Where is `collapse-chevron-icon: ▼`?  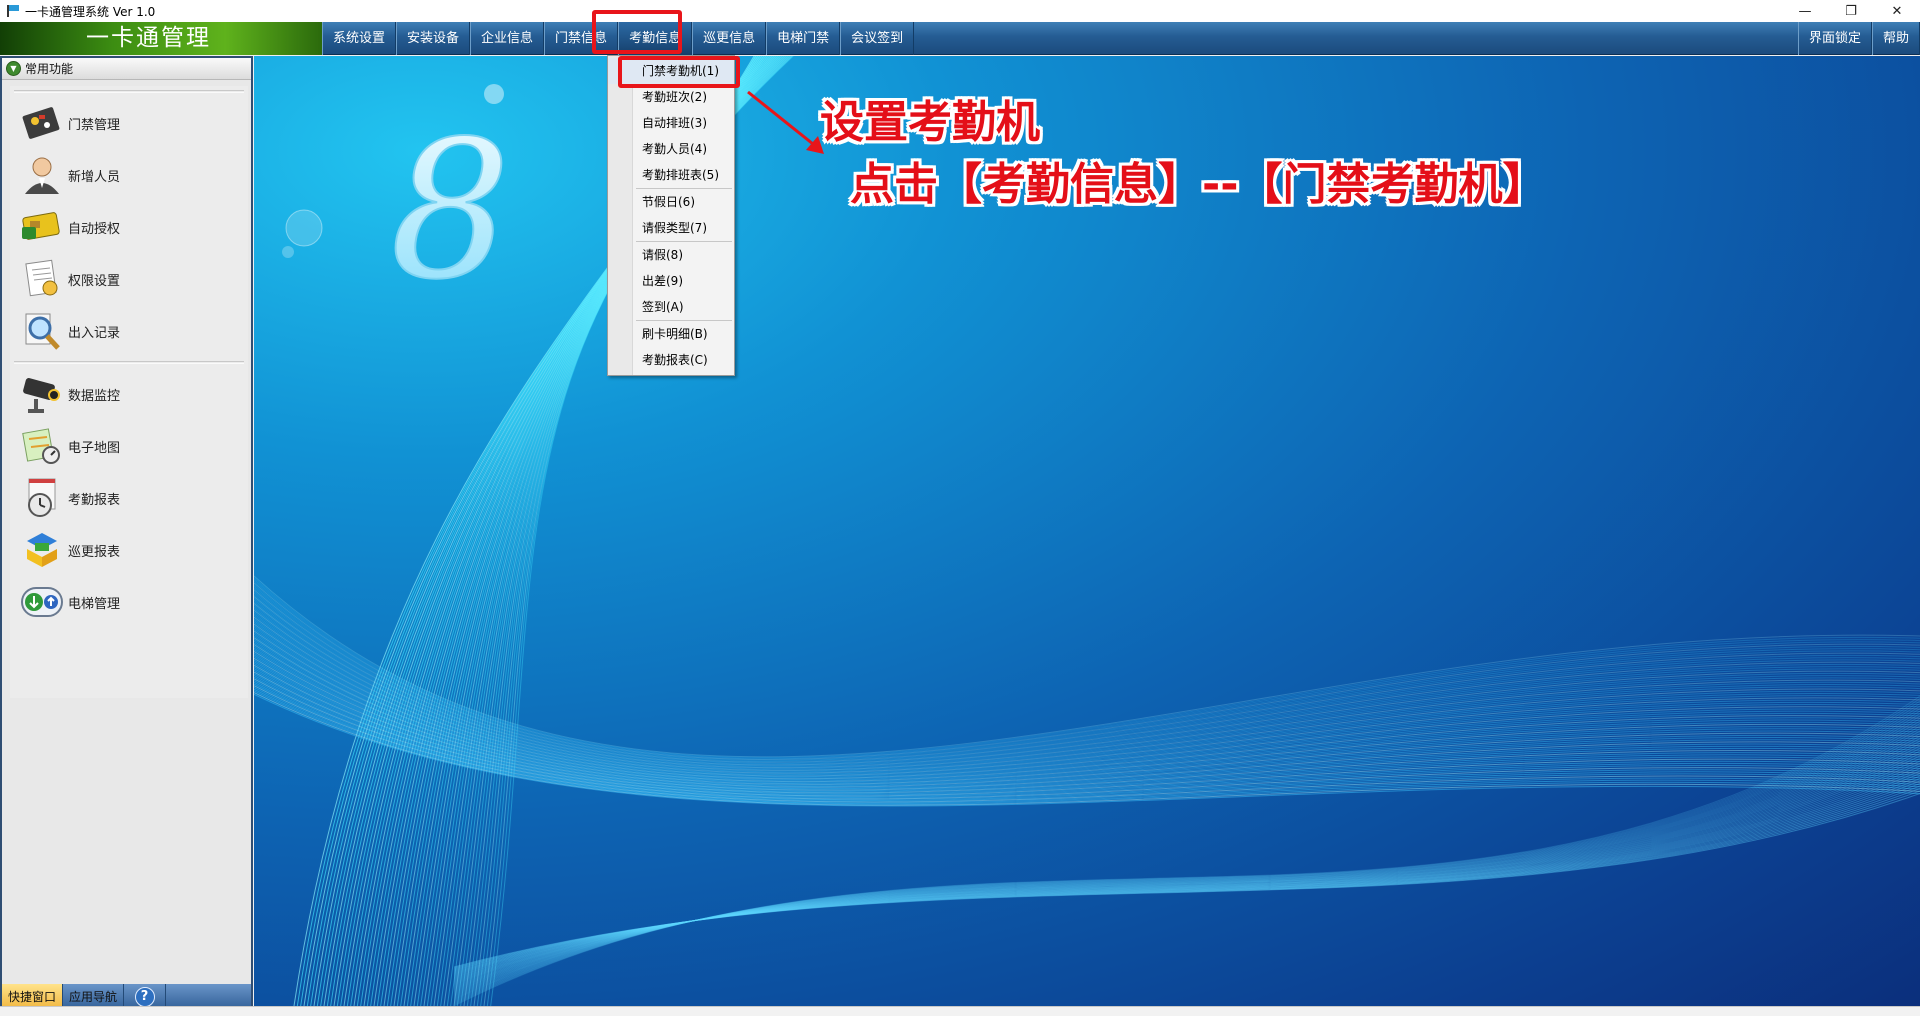
collapse-chevron-icon: ▼ is located at coordinates (13, 68).